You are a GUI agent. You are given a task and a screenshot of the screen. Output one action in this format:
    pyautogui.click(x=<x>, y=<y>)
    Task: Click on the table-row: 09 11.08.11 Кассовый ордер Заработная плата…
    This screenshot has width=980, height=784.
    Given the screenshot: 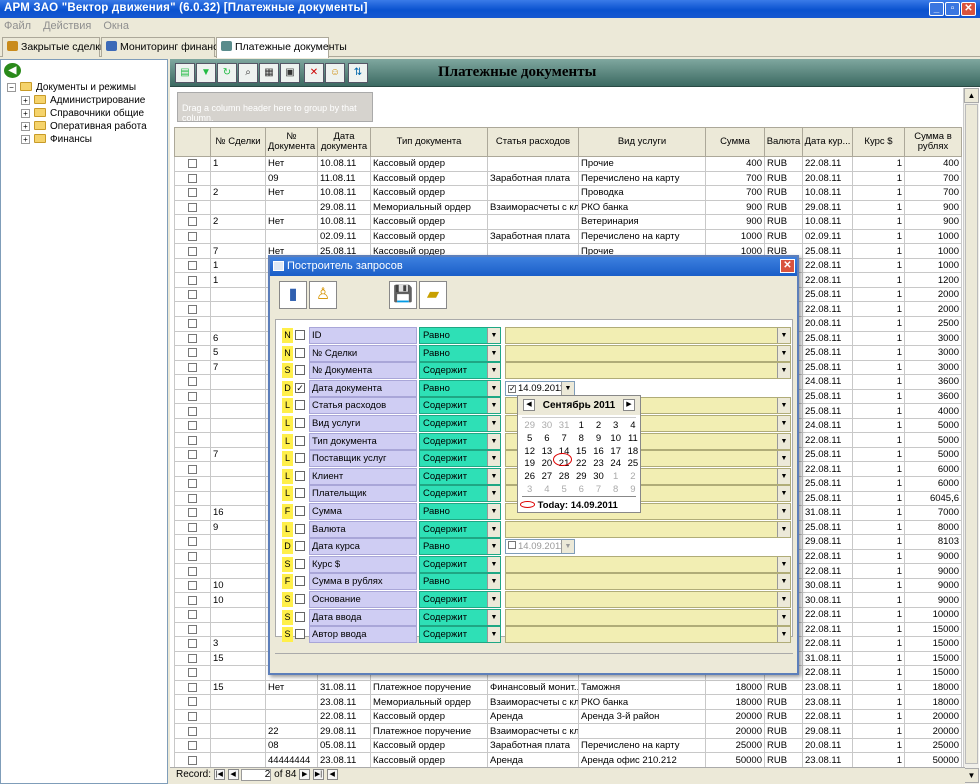 What is the action you would take?
    pyautogui.click(x=568, y=178)
    